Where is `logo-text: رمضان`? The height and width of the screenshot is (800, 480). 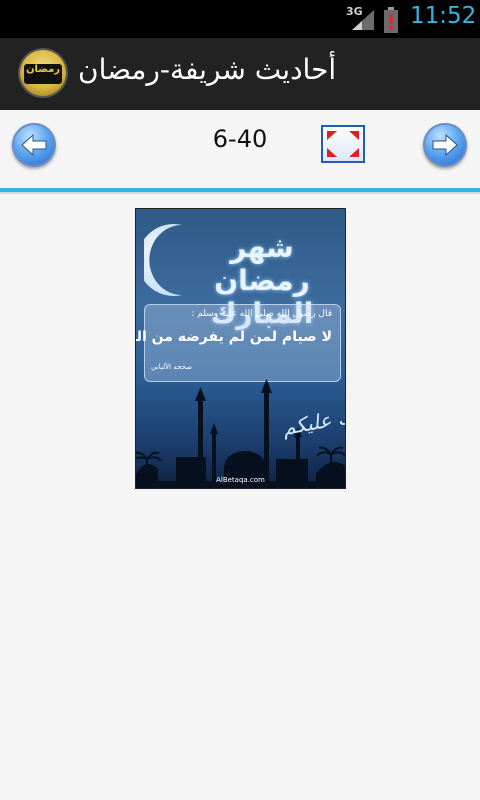
logo-text: رمضان is located at coordinates (43, 69).